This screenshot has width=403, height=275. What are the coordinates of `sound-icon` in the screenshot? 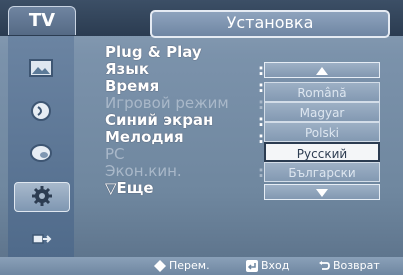 It's located at (41, 111).